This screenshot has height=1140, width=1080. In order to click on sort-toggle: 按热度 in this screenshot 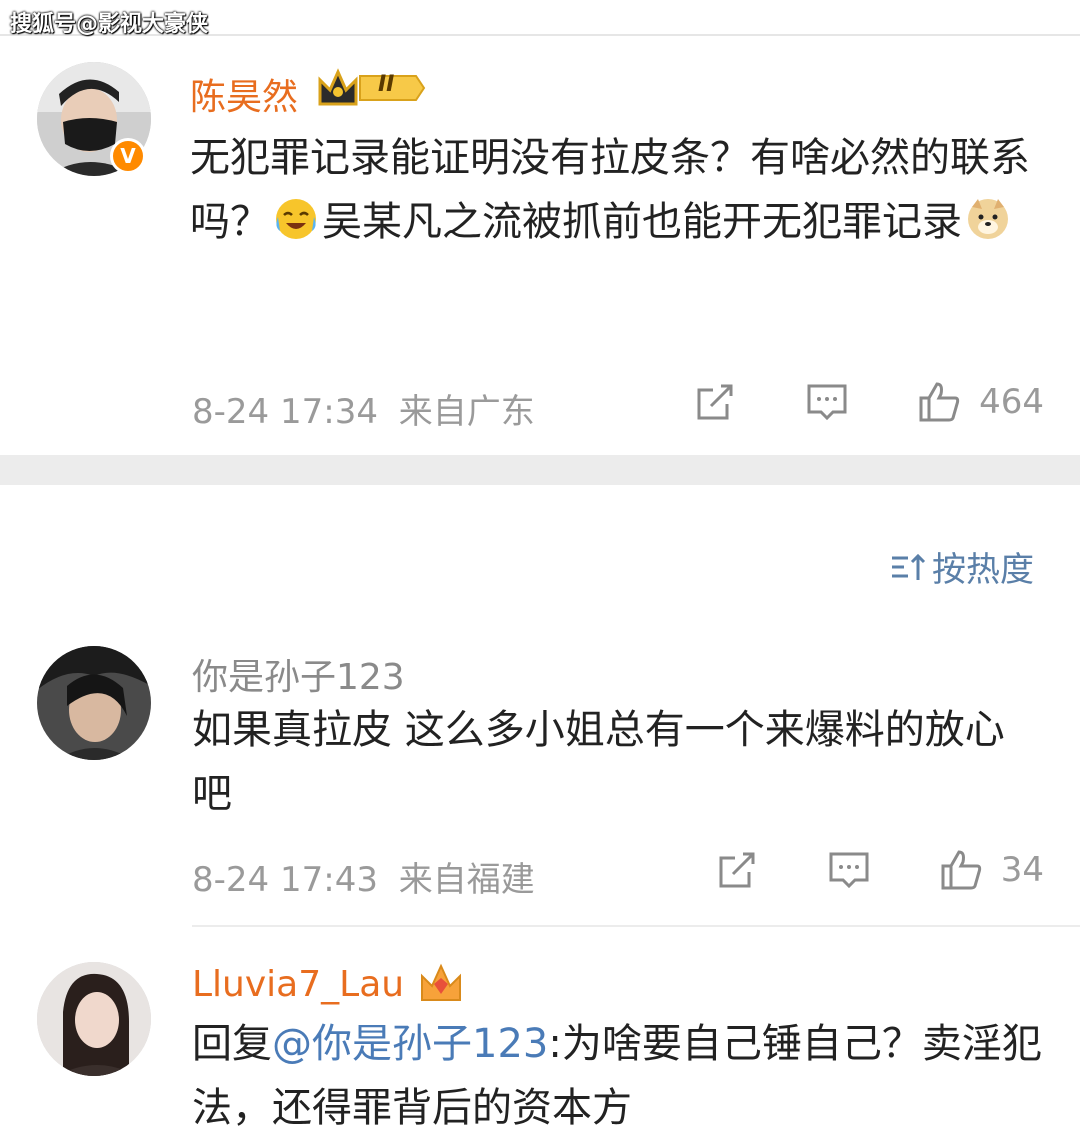, I will do `click(962, 566)`.